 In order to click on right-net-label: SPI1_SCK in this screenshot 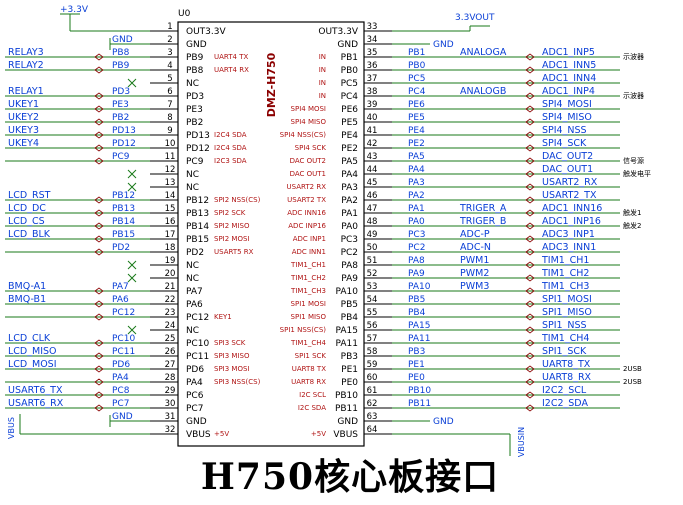, I will do `click(564, 351)`.